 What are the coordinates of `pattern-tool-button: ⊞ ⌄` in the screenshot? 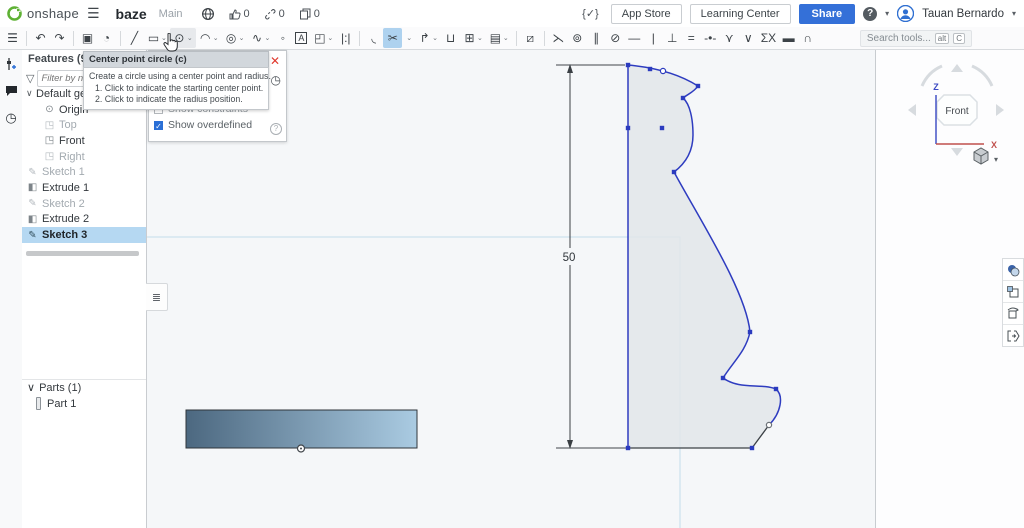 It's located at (473, 38).